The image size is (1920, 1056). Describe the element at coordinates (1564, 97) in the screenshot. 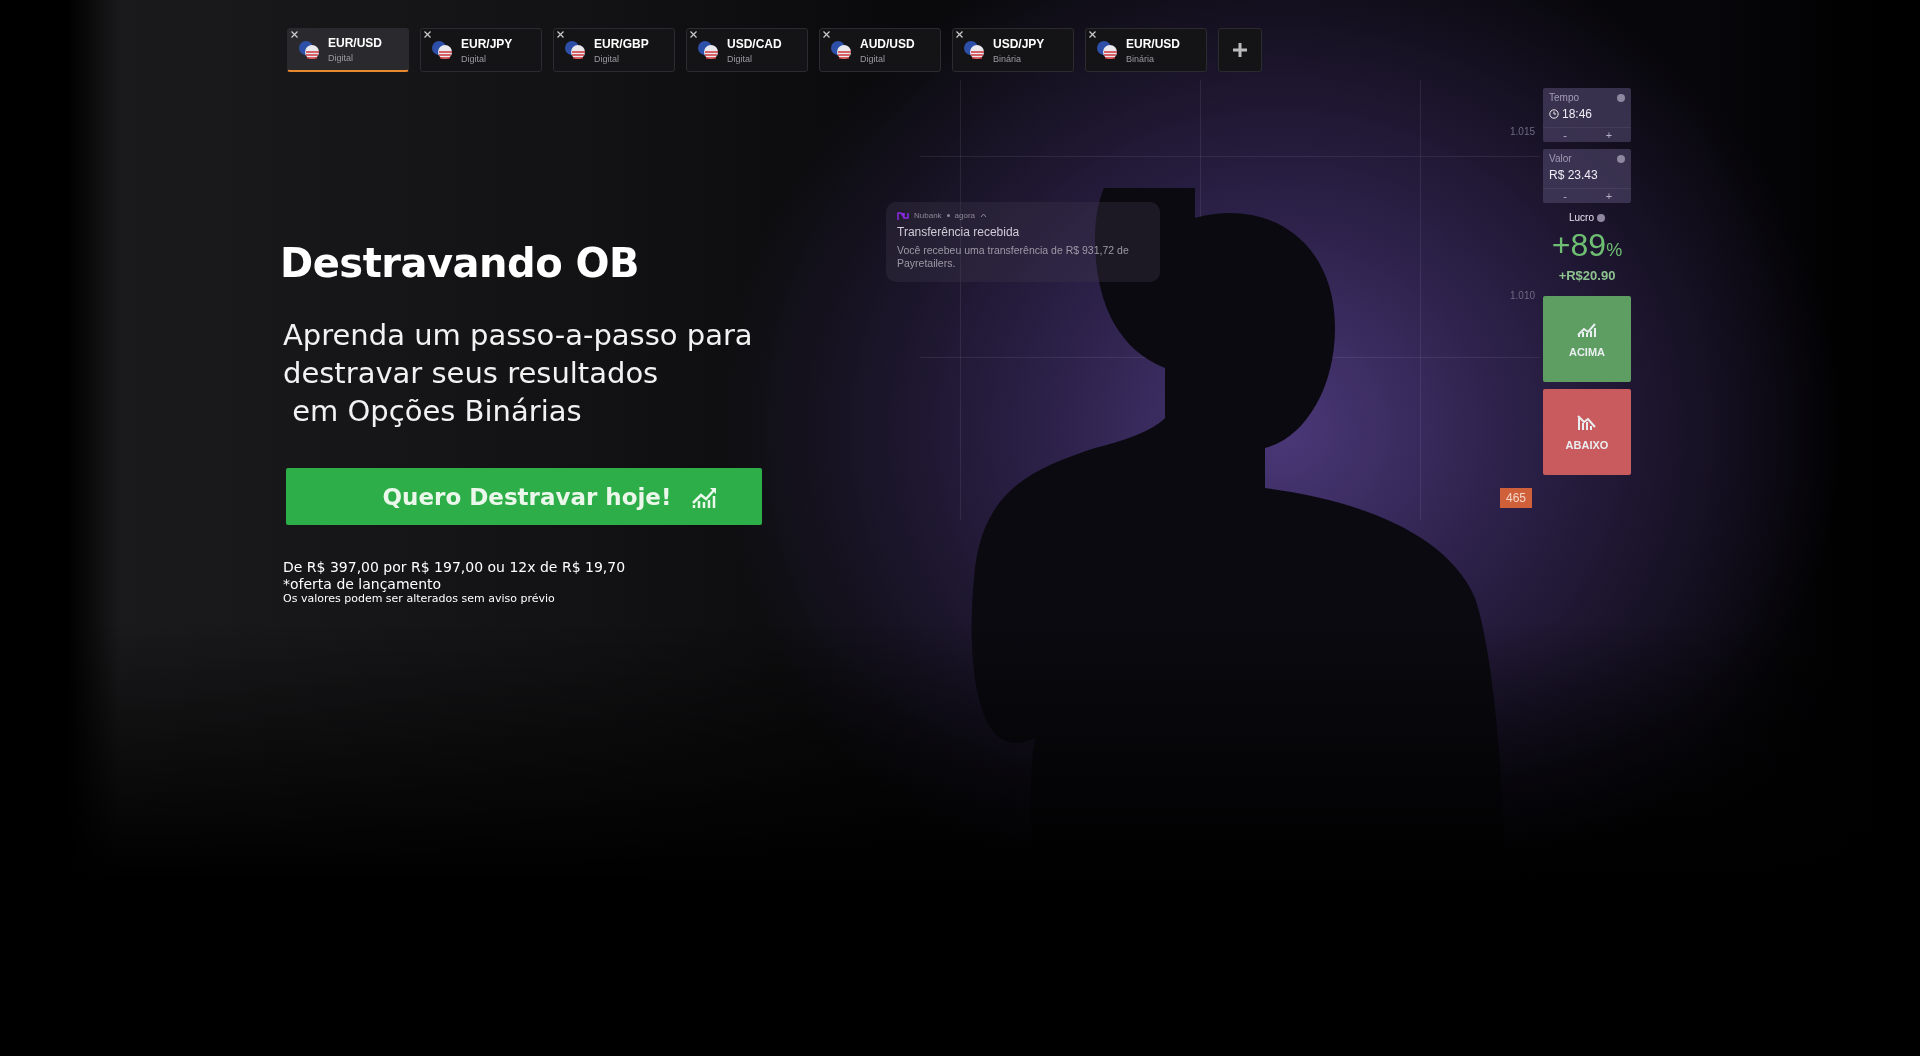

I see `field-label: Tempo` at that location.